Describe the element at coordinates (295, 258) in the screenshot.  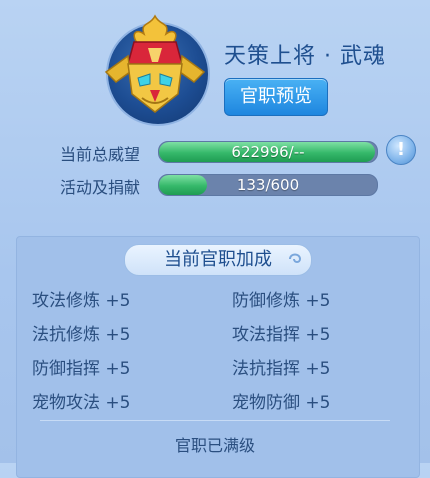
I see `swirl-right-icon` at that location.